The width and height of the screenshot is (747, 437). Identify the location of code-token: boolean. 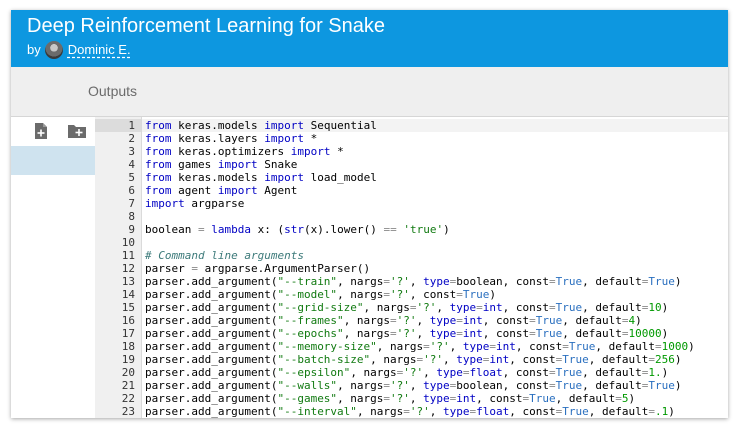
(171, 229).